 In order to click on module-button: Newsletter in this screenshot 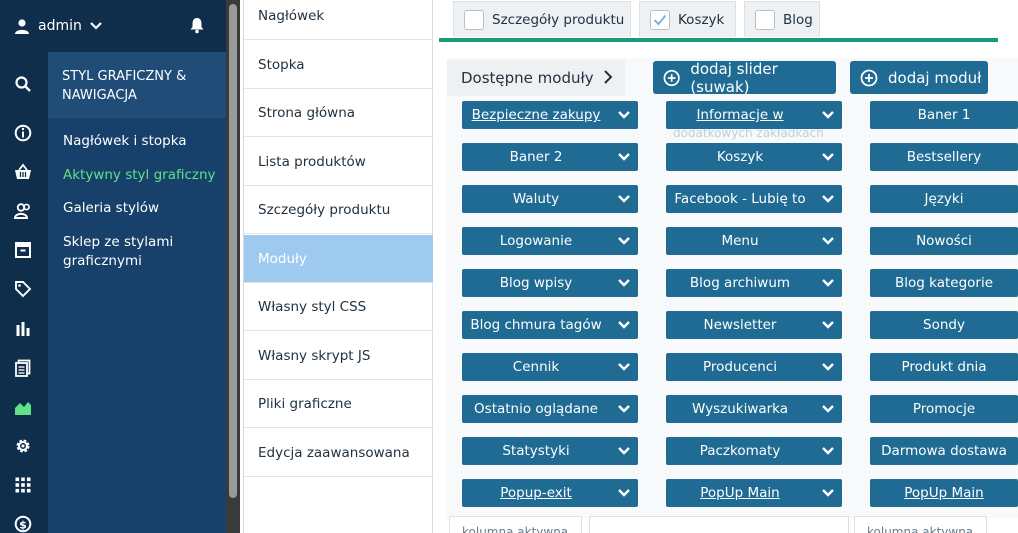, I will do `click(754, 325)`.